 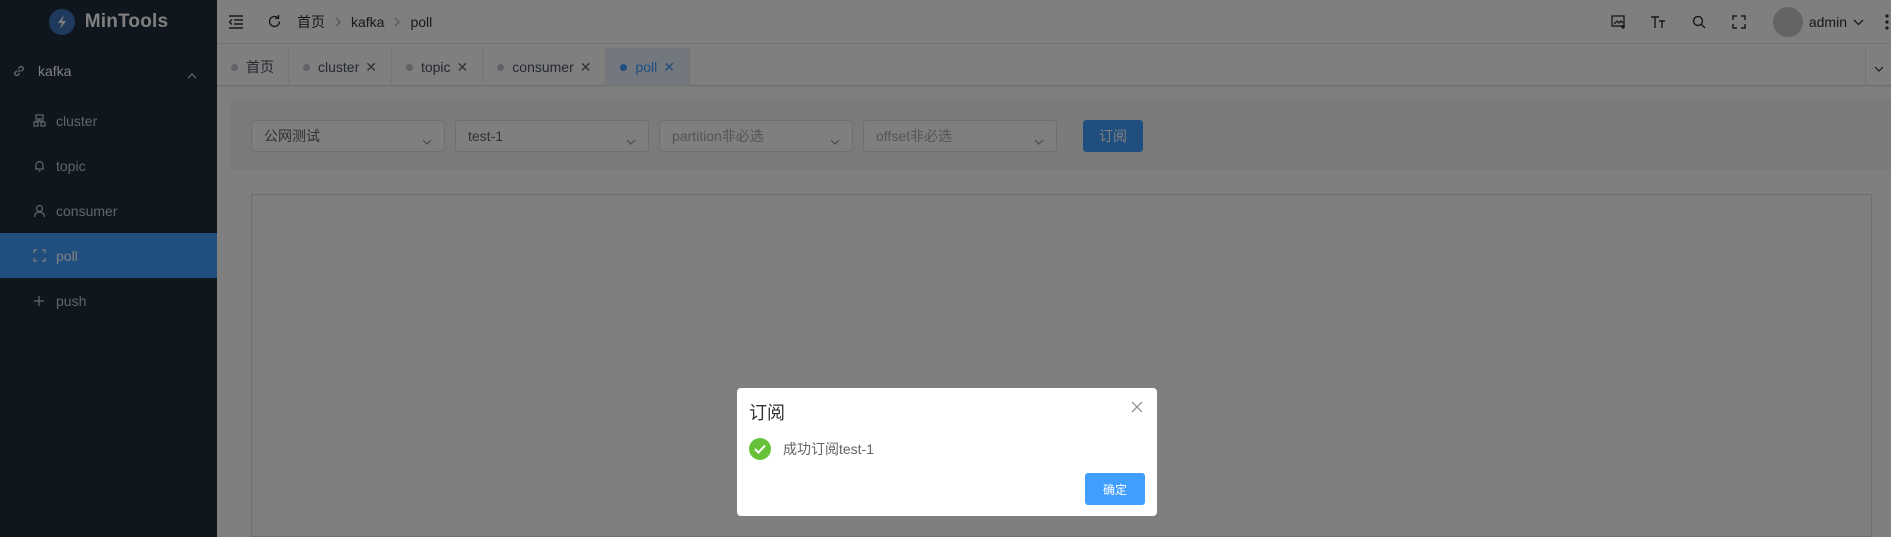 I want to click on success-check-icon, so click(x=760, y=449).